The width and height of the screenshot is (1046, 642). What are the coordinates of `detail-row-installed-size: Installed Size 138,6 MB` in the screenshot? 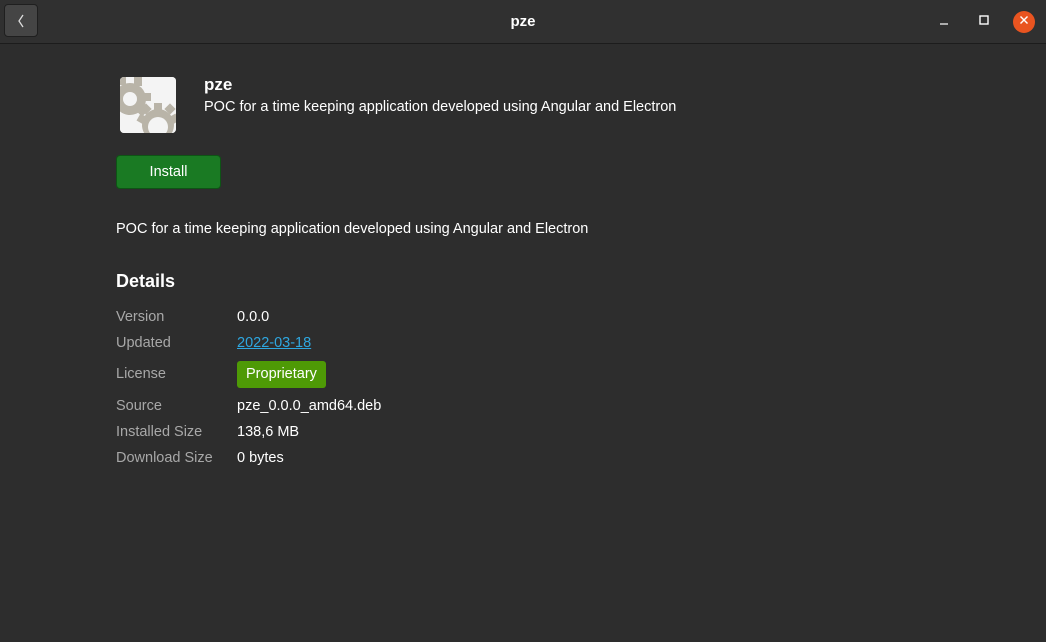 It's located at (316, 435).